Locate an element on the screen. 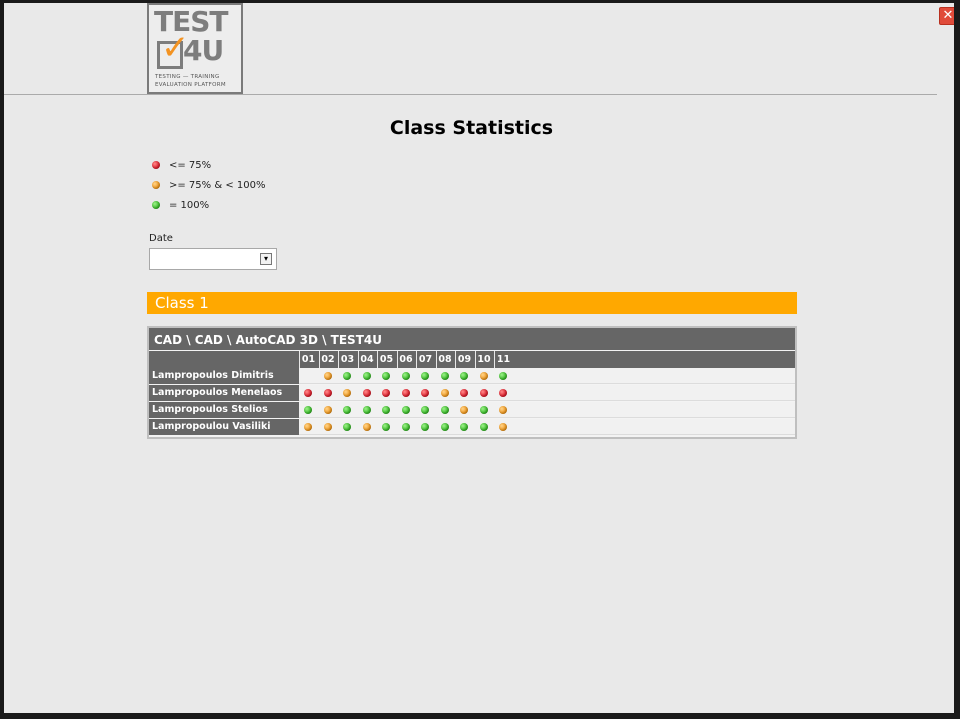 The image size is (960, 719). student-name: Lampropoulos Menelaos is located at coordinates (224, 393).